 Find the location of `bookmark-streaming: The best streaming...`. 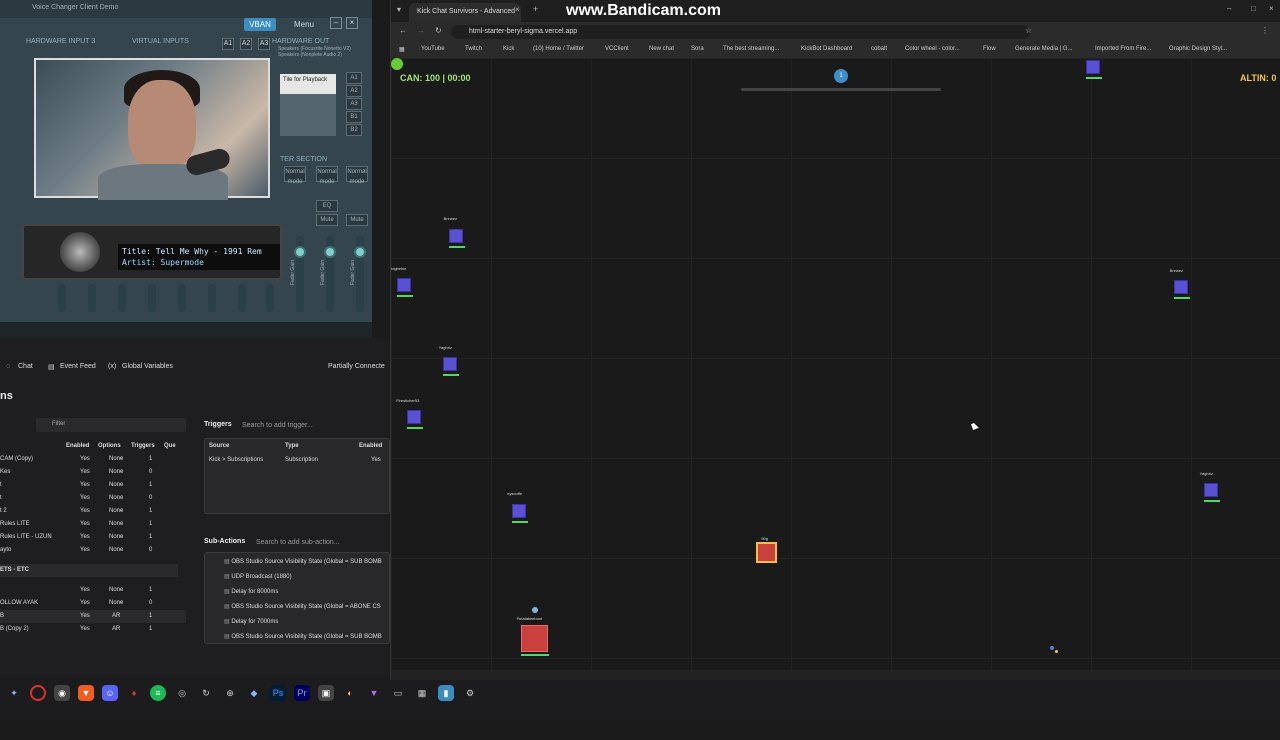

bookmark-streaming: The best streaming... is located at coordinates (751, 49).